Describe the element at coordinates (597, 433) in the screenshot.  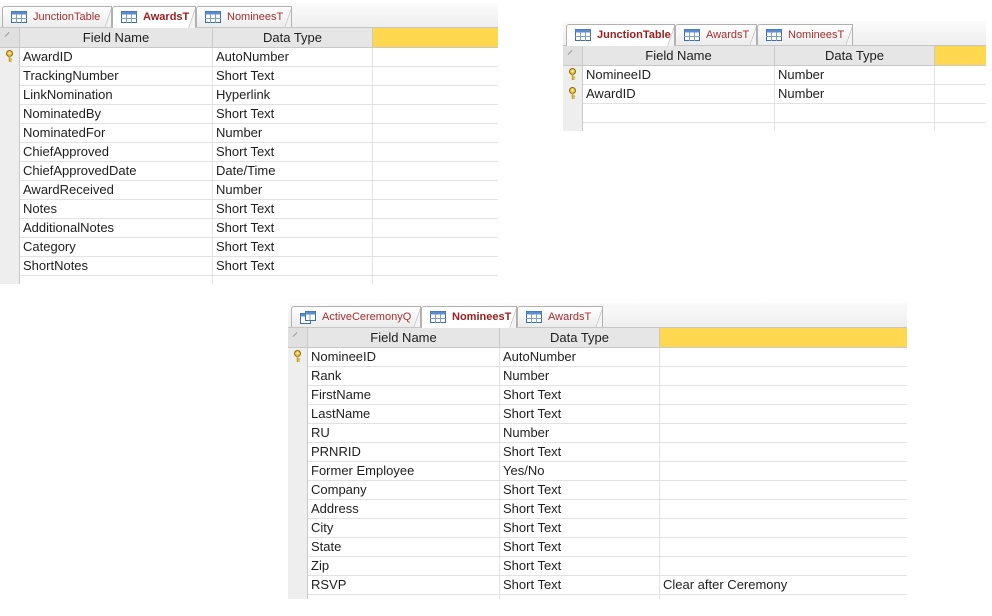
I see `table-row: RU Number` at that location.